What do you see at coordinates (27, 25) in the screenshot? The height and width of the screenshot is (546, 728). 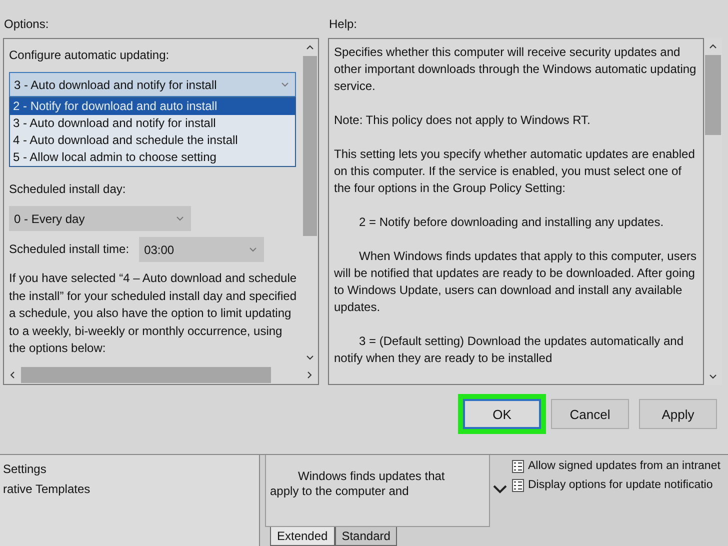 I see `options-label: Options:` at bounding box center [27, 25].